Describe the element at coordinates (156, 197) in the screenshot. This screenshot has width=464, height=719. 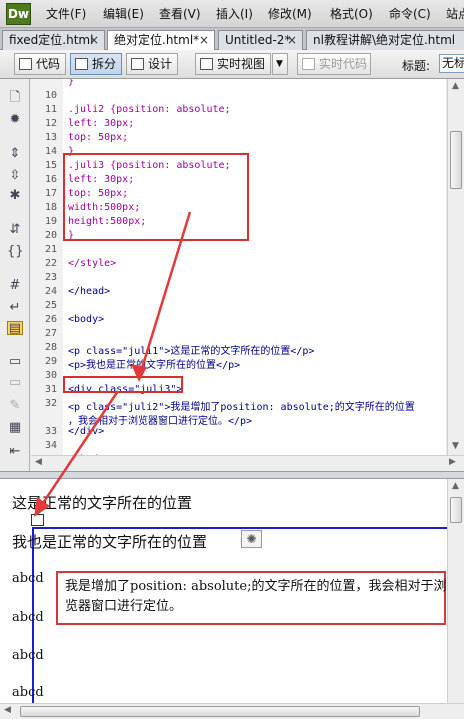
I see `annotation-box-juli3-css` at that location.